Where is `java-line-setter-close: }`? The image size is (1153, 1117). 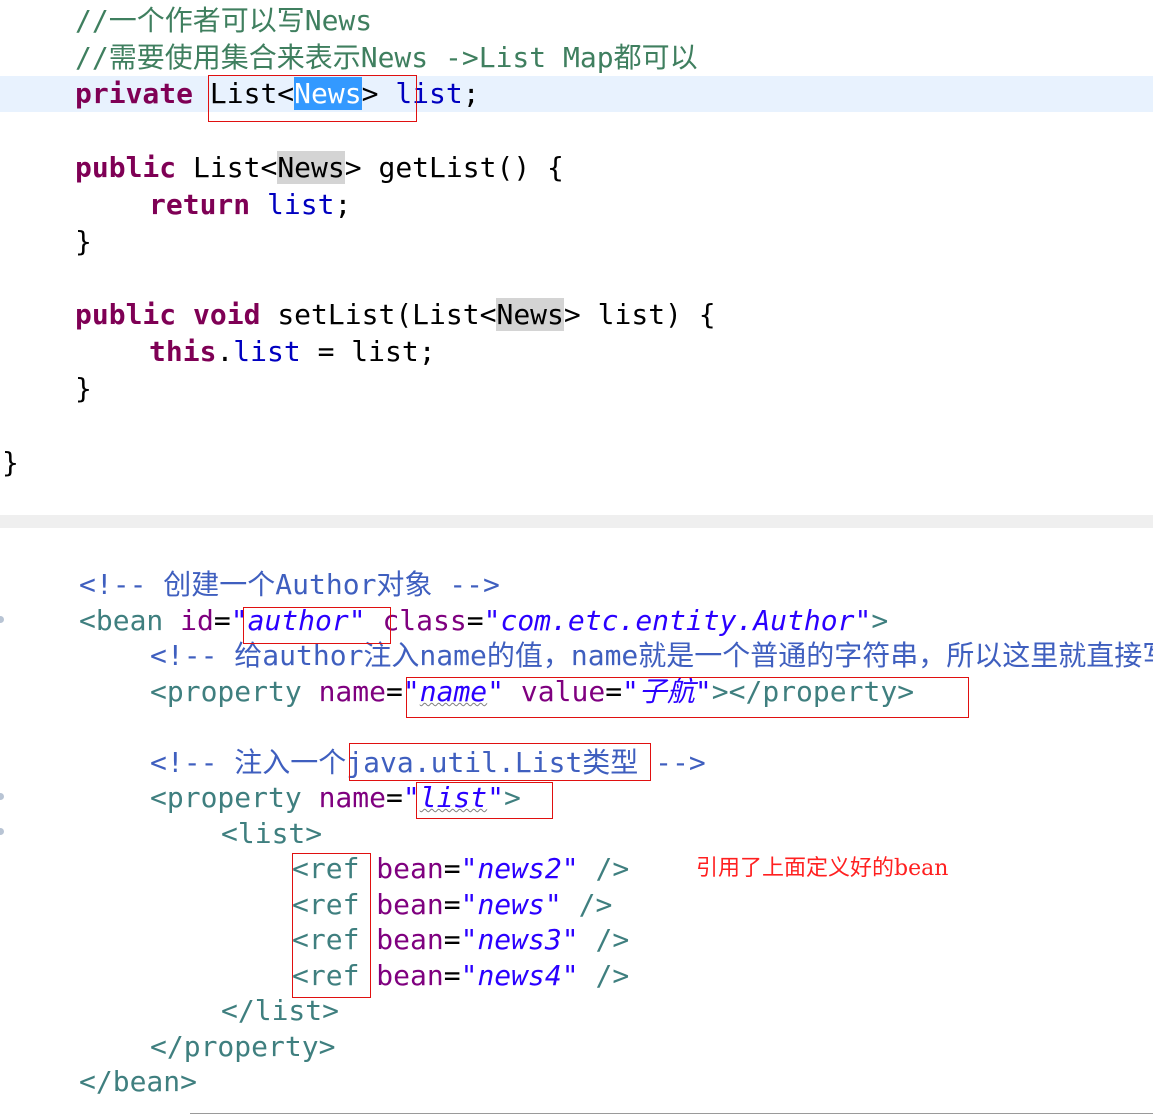
java-line-setter-close: } is located at coordinates (576, 389).